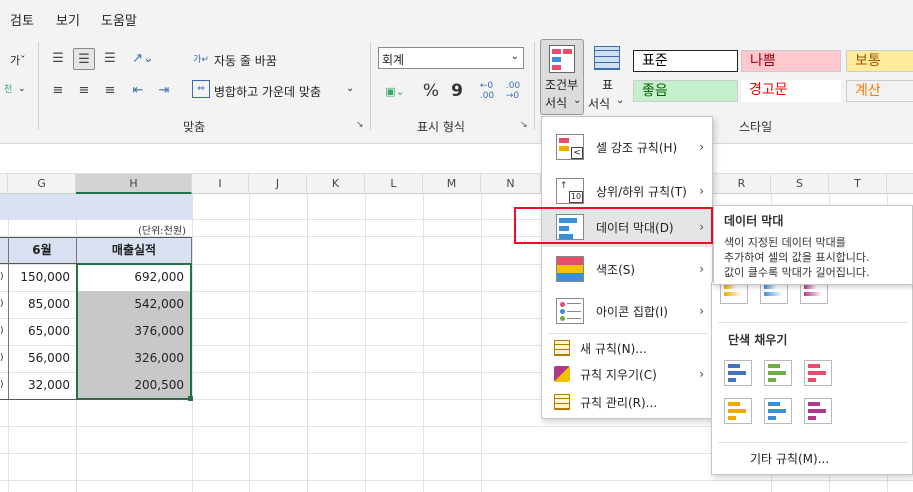 The width and height of the screenshot is (913, 492). Describe the element at coordinates (278, 184) in the screenshot. I see `column-header-j: J` at that location.